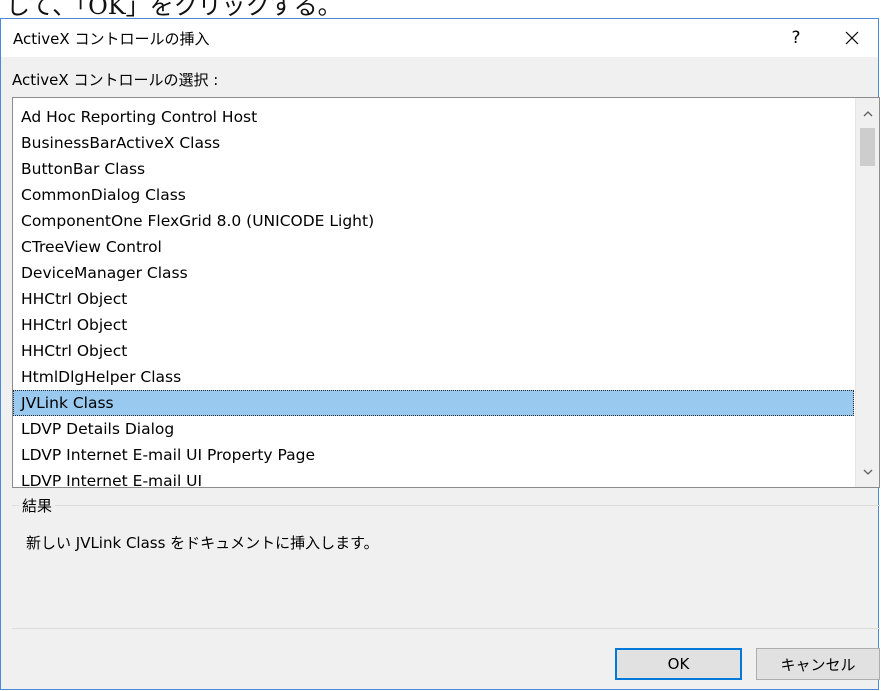 The height and width of the screenshot is (691, 881). What do you see at coordinates (433, 455) in the screenshot?
I see `list-item: LDVP Internet E-mail UI Property Page` at bounding box center [433, 455].